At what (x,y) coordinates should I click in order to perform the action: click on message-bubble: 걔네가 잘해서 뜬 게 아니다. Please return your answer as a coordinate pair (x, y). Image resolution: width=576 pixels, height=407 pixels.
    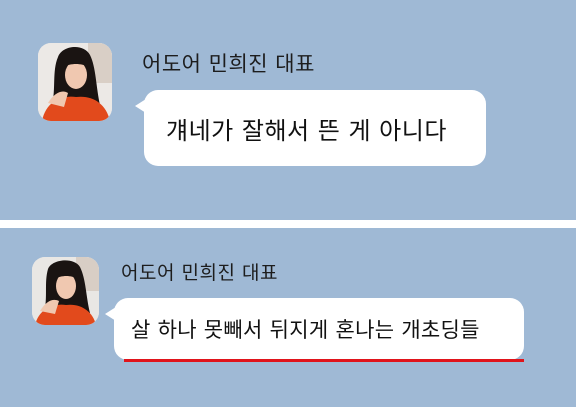
    Looking at the image, I should click on (310, 128).